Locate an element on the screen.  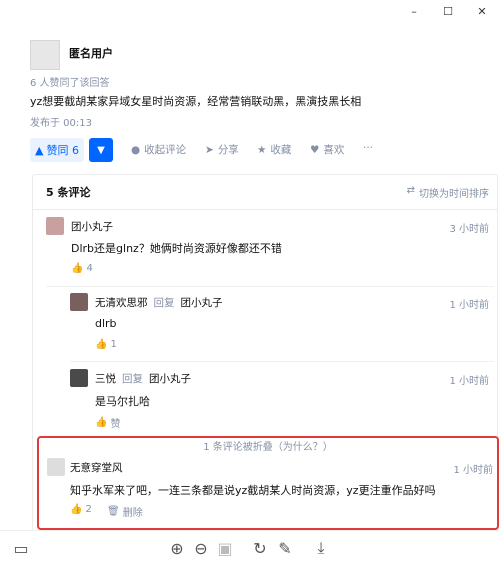
triangle-up-icon: ▲ is located at coordinates (39, 150).